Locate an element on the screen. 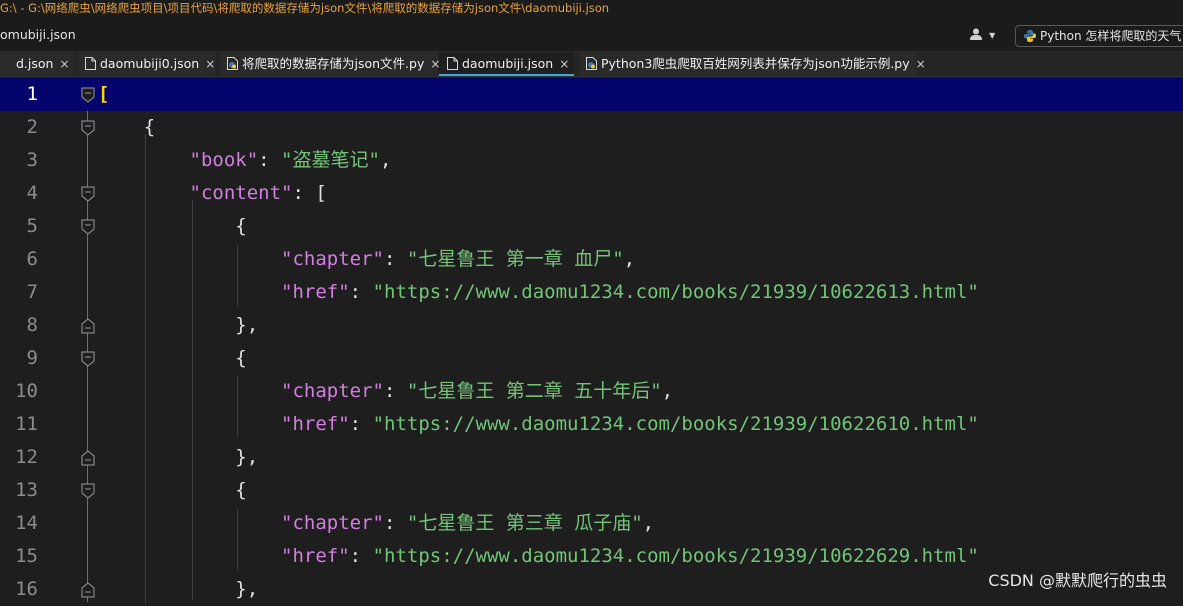 Image resolution: width=1183 pixels, height=606 pixels. search-box: Python 怎样将爬取的天气 is located at coordinates (1099, 36).